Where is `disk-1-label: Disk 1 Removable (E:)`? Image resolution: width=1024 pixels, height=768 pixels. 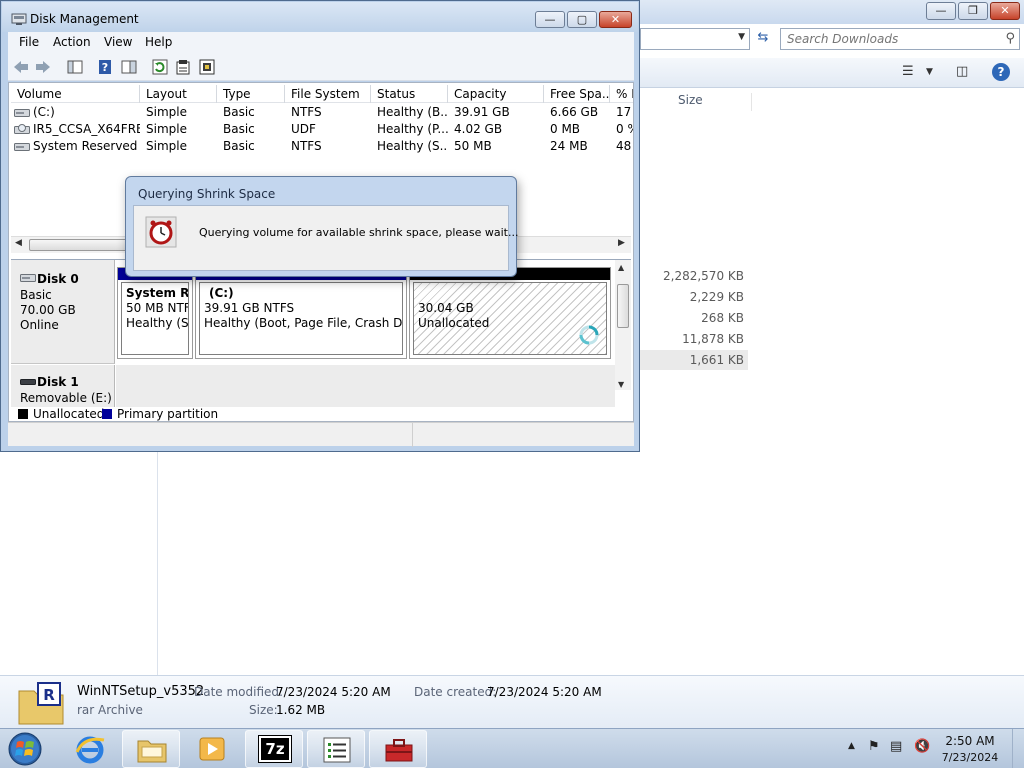
disk-1-label: Disk 1 Removable (E:) is located at coordinates (63, 386).